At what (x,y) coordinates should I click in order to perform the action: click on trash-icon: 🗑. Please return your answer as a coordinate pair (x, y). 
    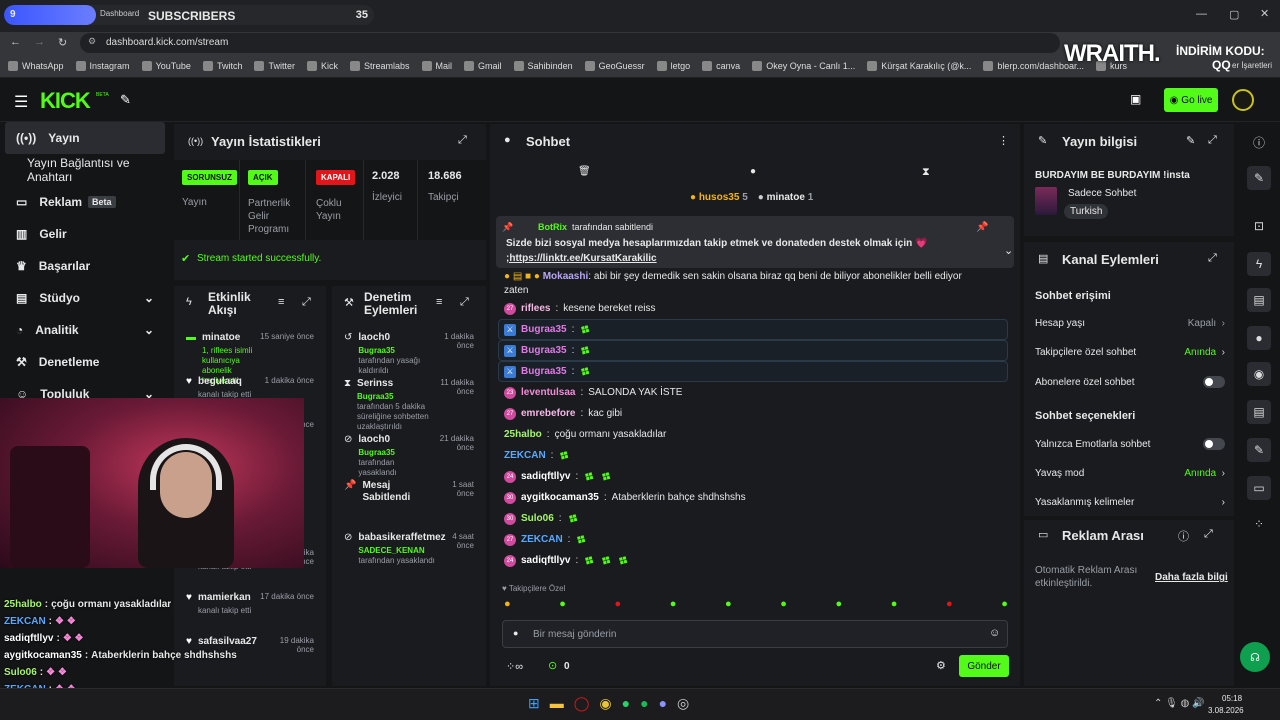
    Looking at the image, I should click on (584, 171).